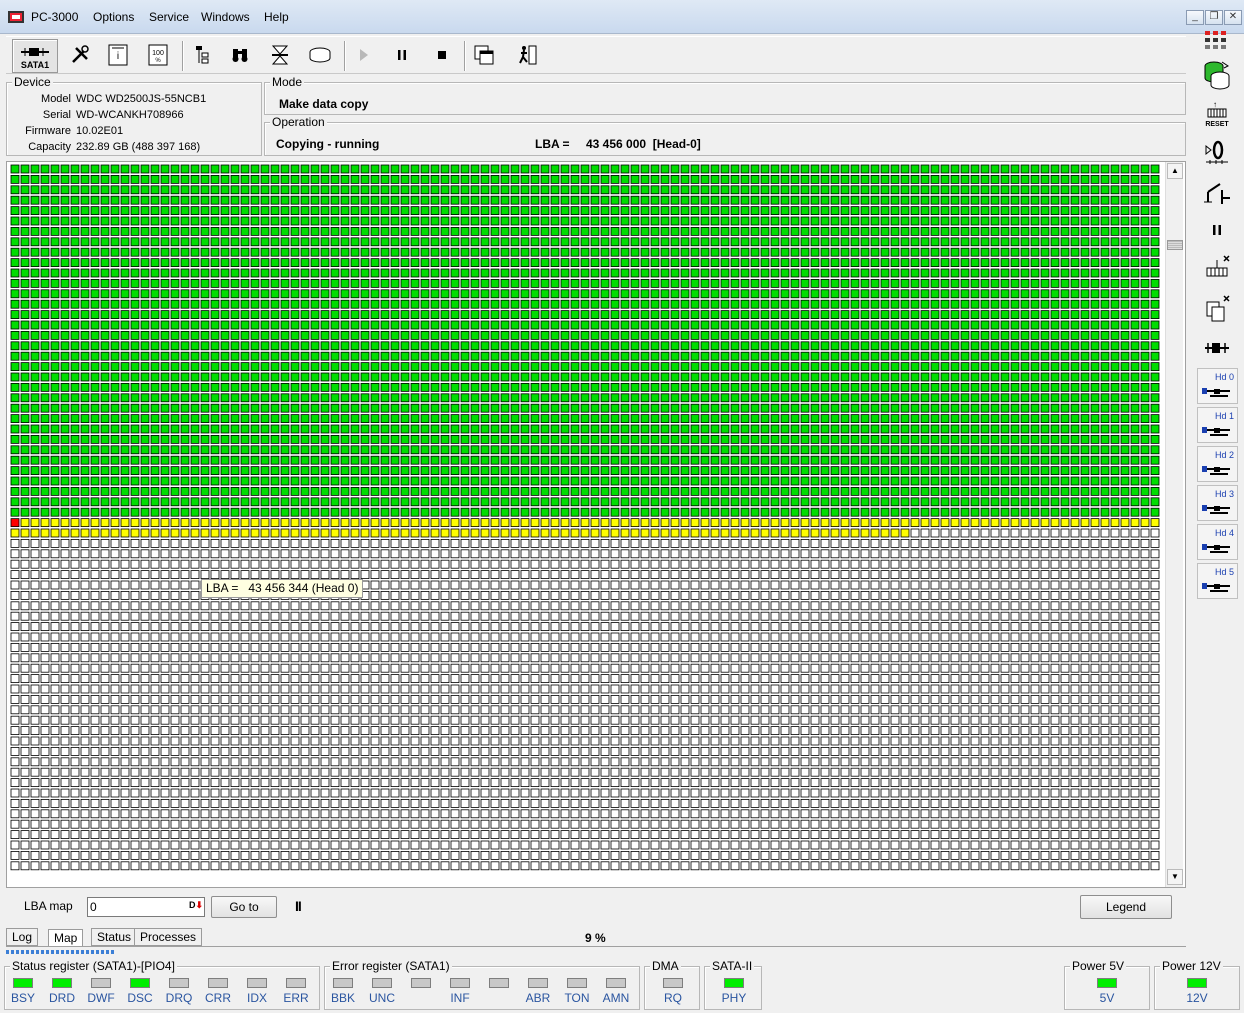 This screenshot has width=1244, height=1013. I want to click on restore-button: ❐, so click(1214, 17).